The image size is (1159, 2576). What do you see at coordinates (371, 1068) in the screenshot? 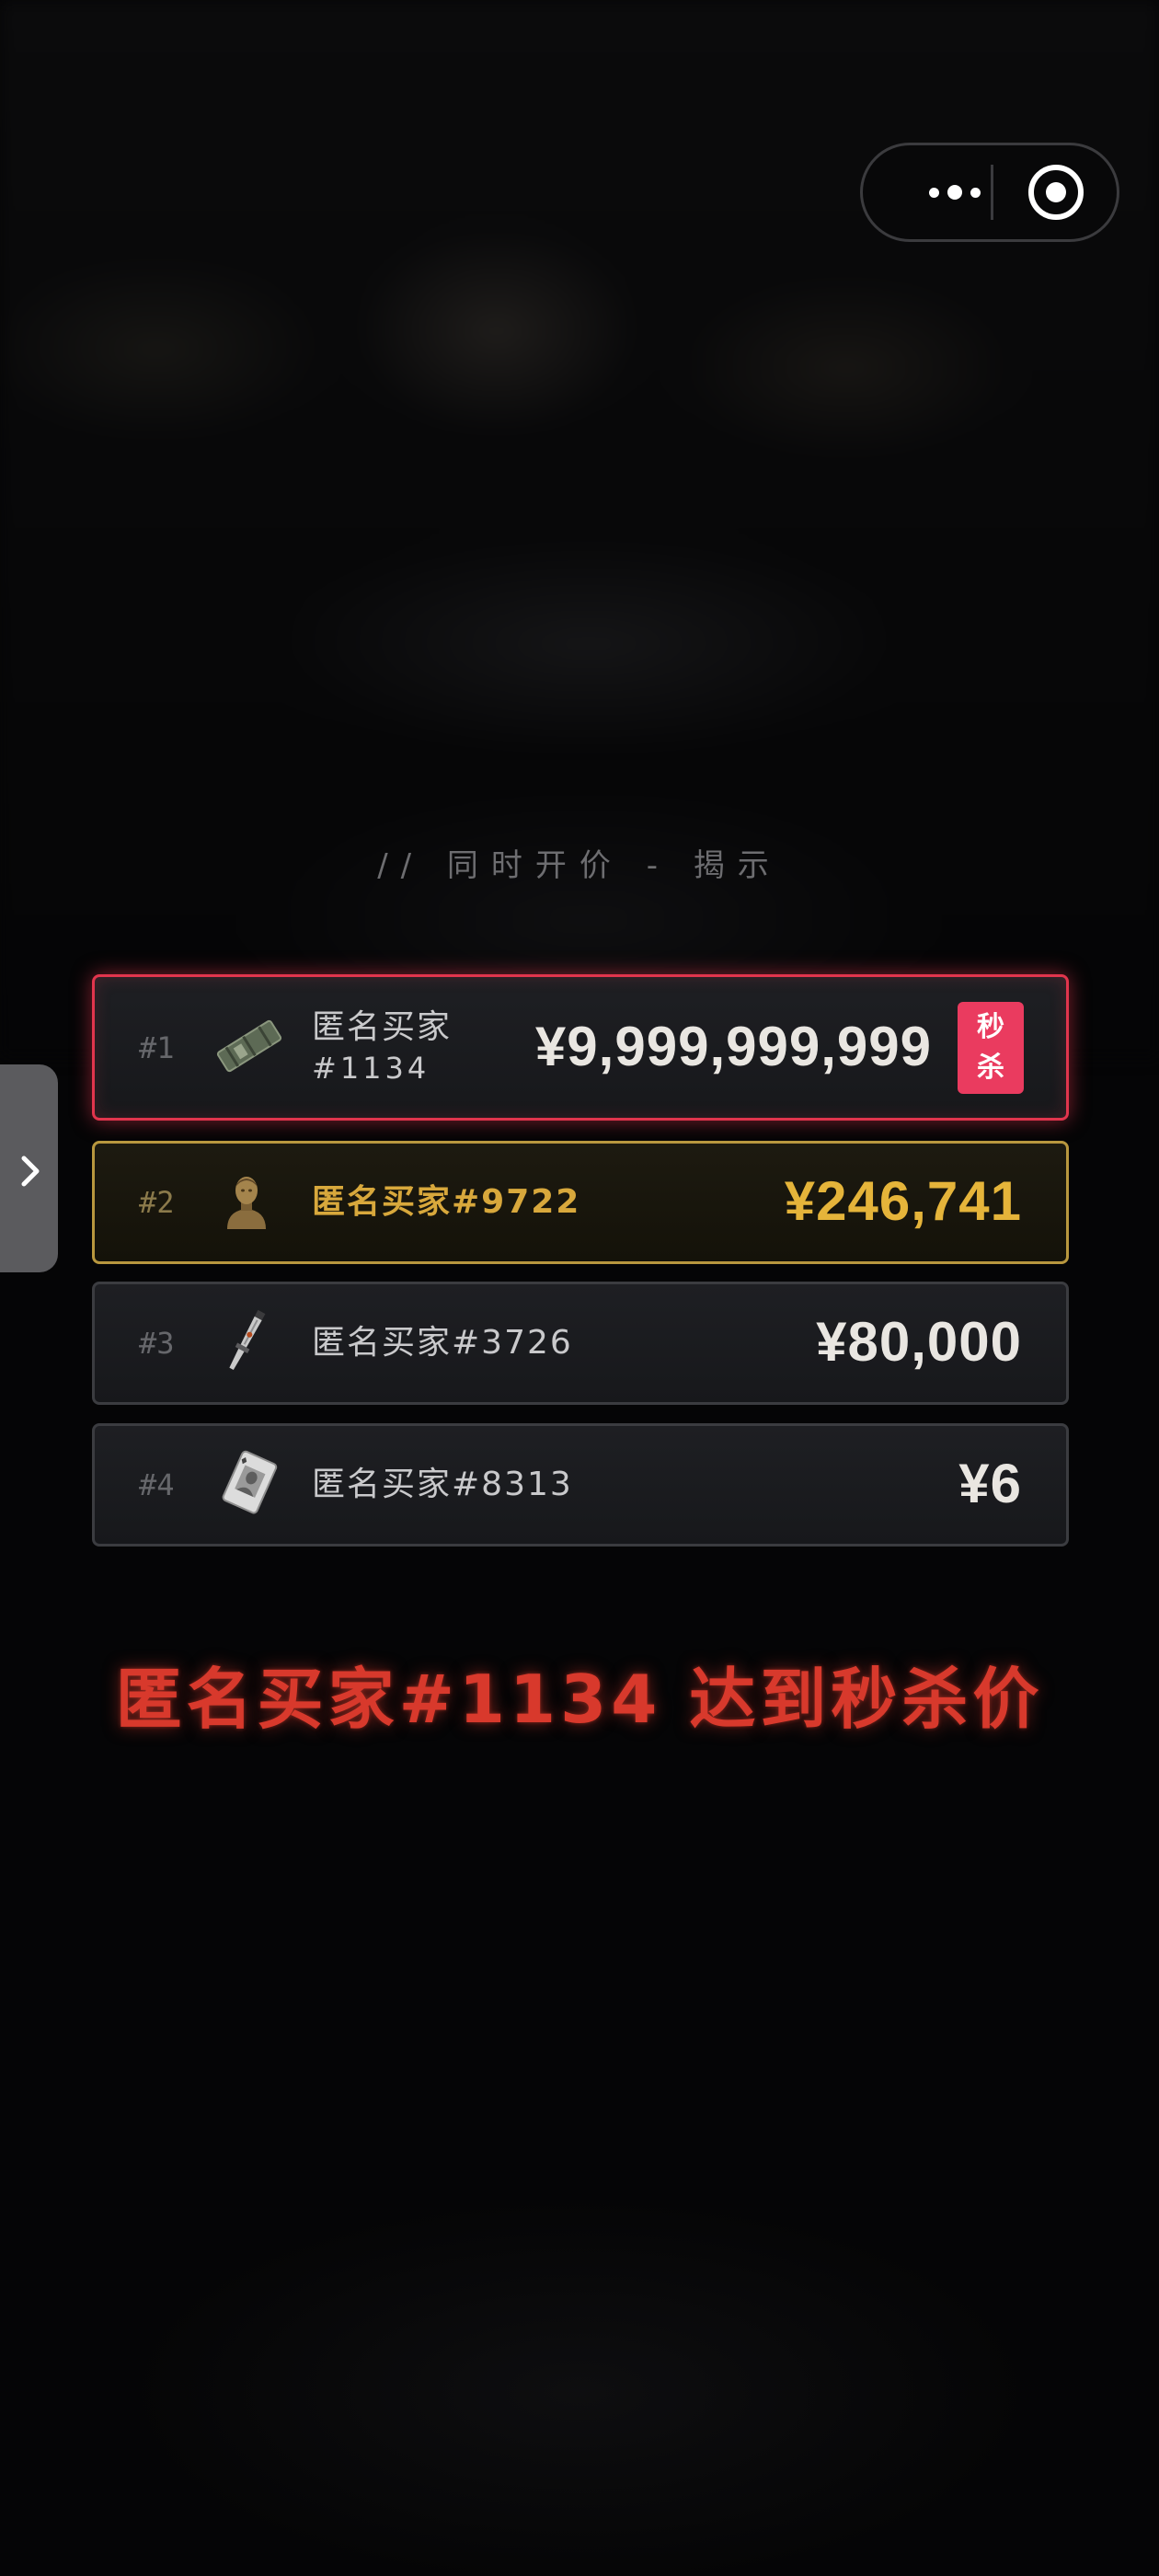
I see `buyer-id: #1134` at bounding box center [371, 1068].